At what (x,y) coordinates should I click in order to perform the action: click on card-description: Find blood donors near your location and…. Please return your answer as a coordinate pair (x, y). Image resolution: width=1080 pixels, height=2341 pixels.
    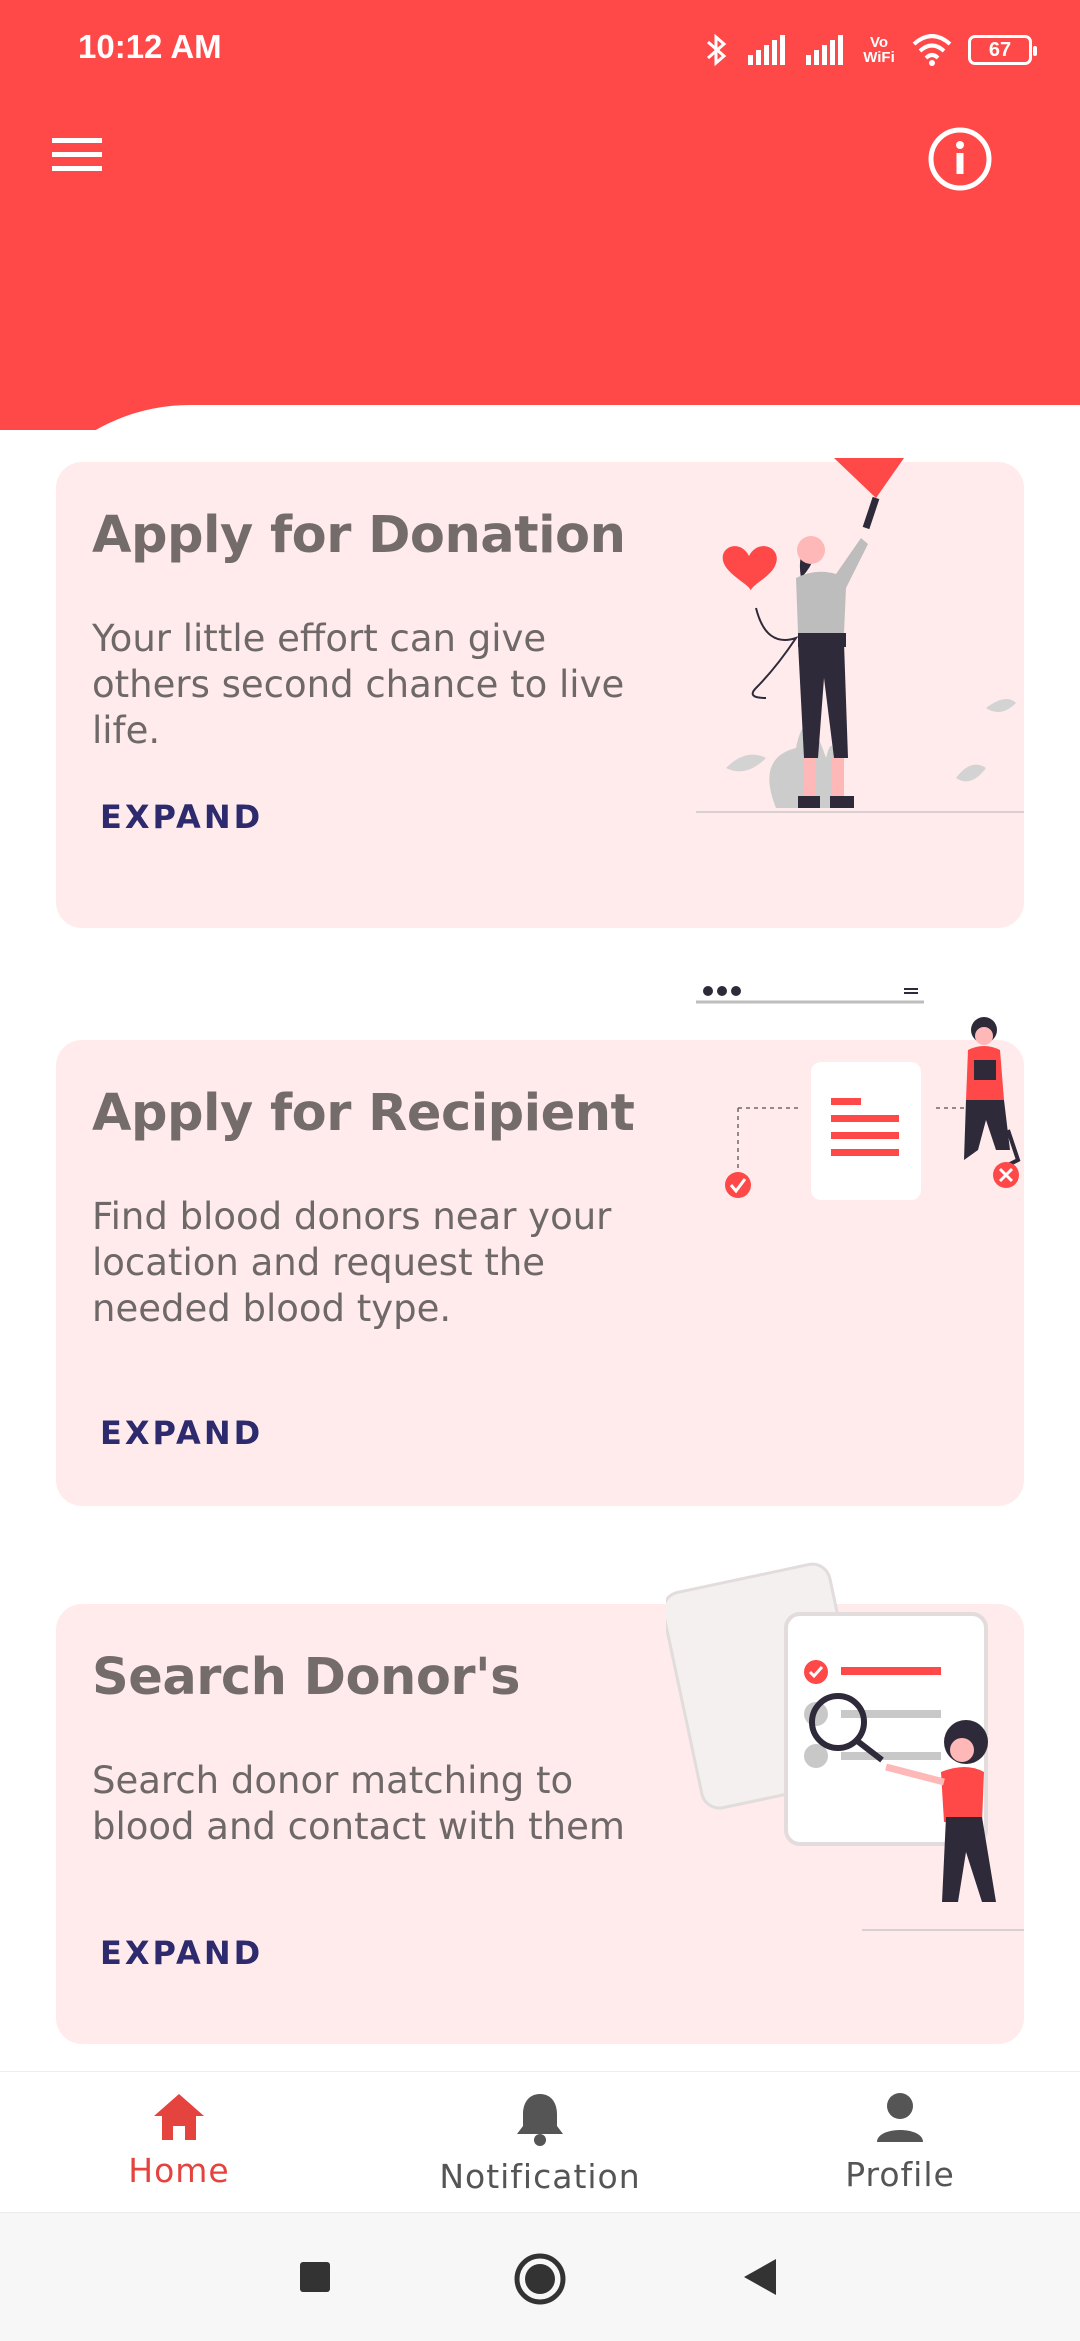
    Looking at the image, I should click on (352, 1262).